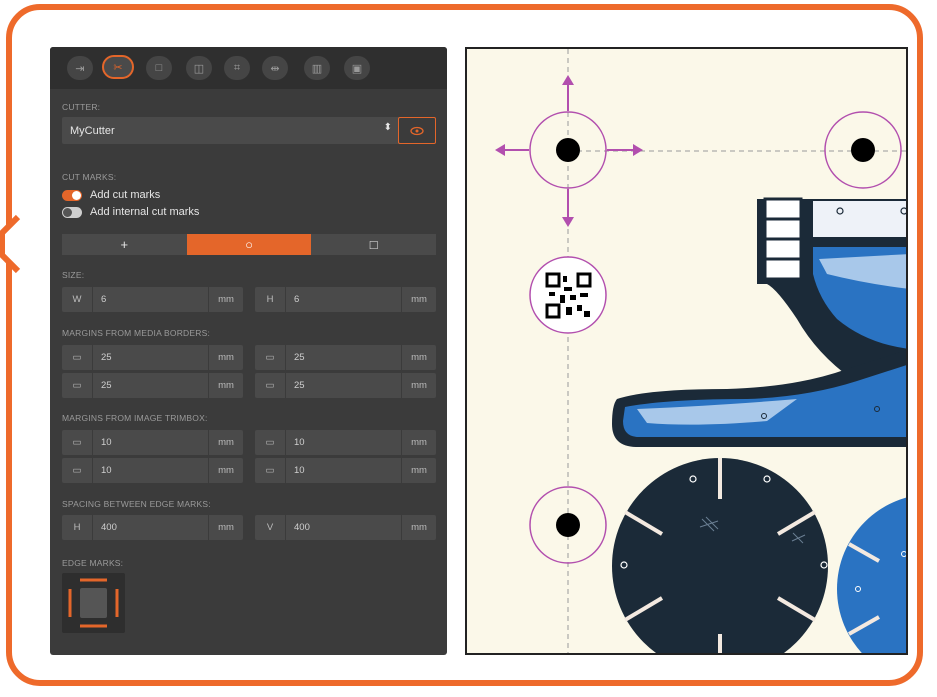  I want to click on cut-mark-top-right, so click(863, 150).